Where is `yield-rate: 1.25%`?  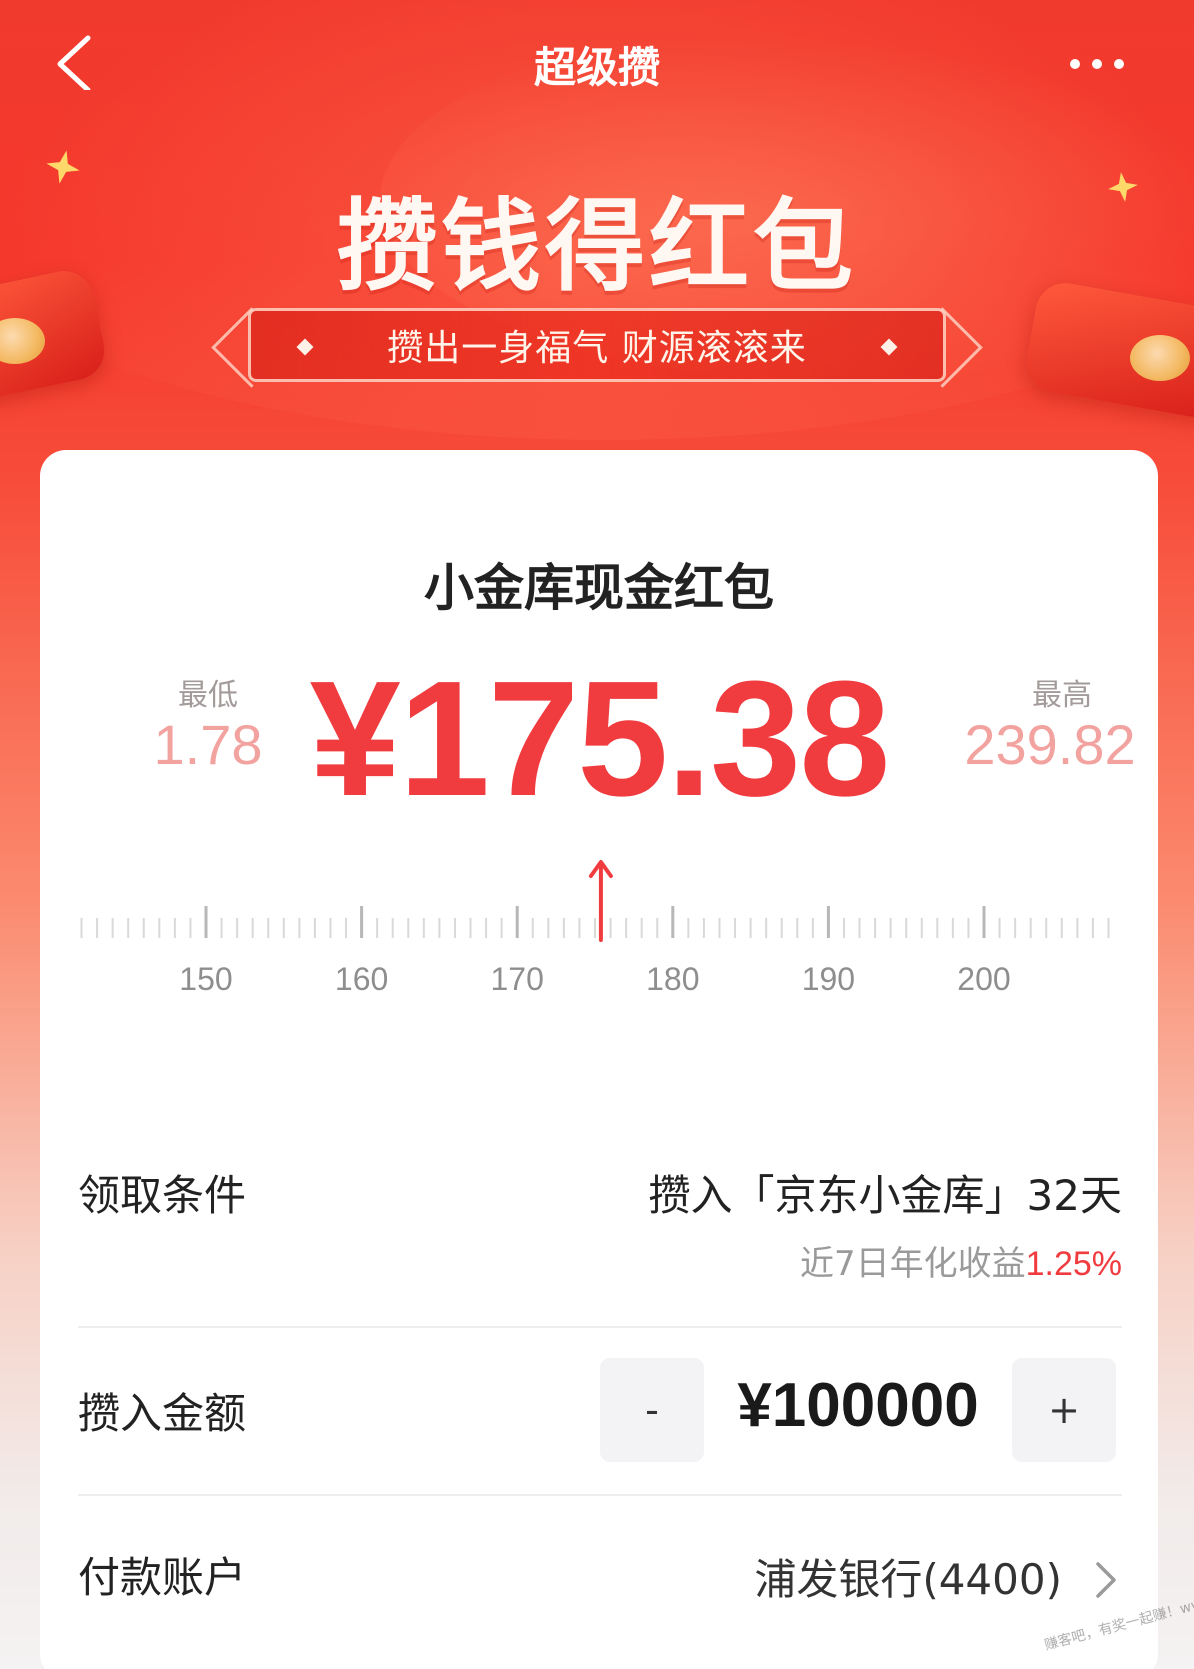 yield-rate: 1.25% is located at coordinates (1073, 1264).